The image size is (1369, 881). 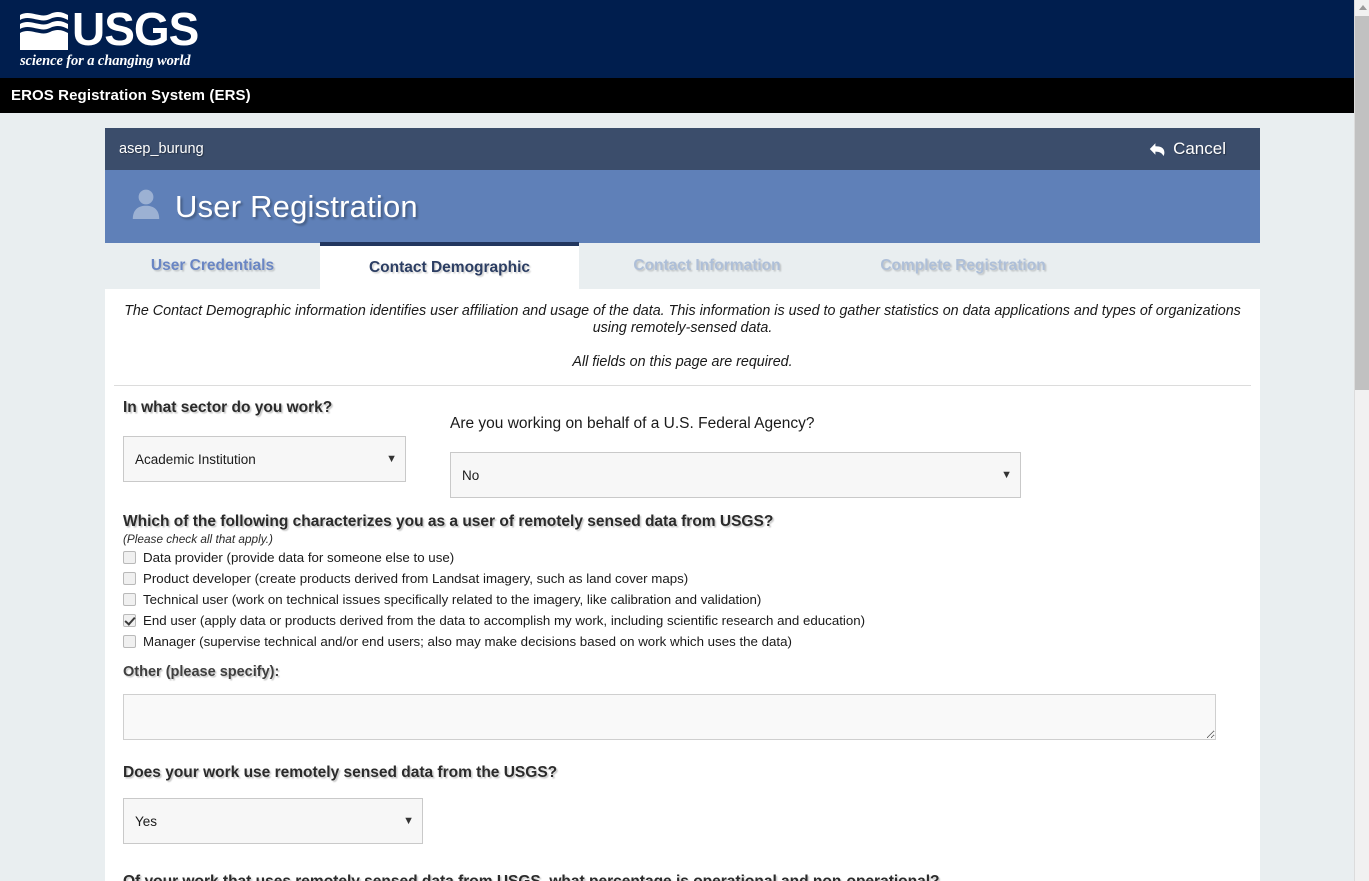 What do you see at coordinates (105, 61) in the screenshot?
I see `usgs-tagline: science for a changing world` at bounding box center [105, 61].